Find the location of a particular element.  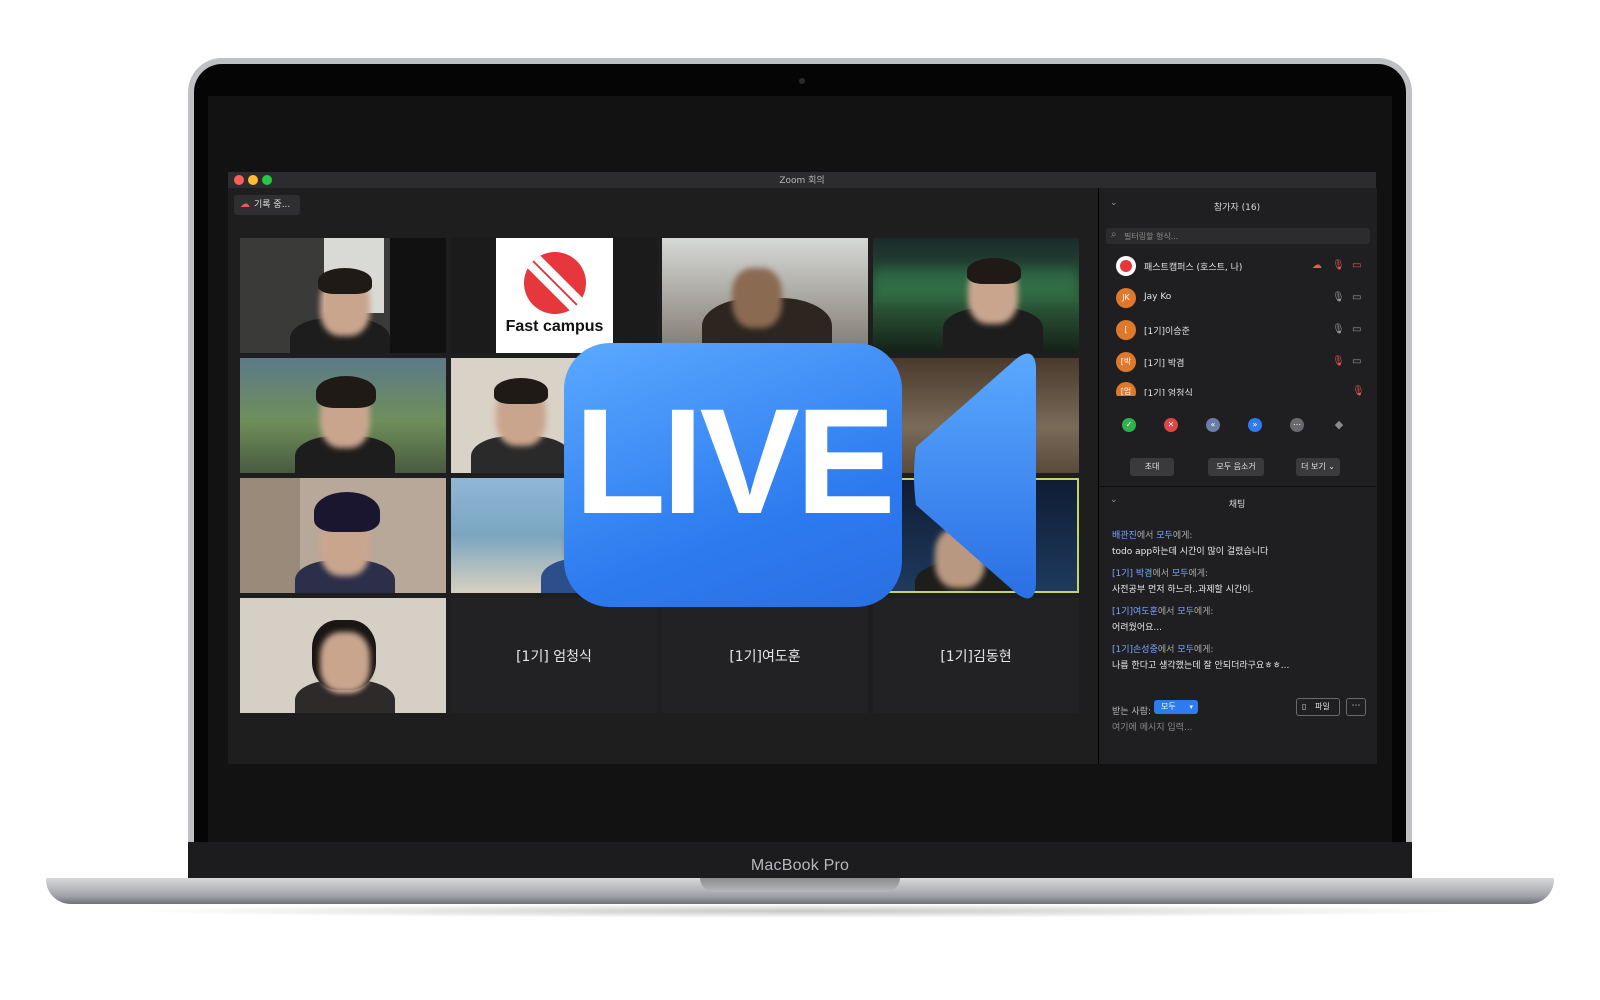

yes-reaction-icon: ✓ is located at coordinates (1129, 425).